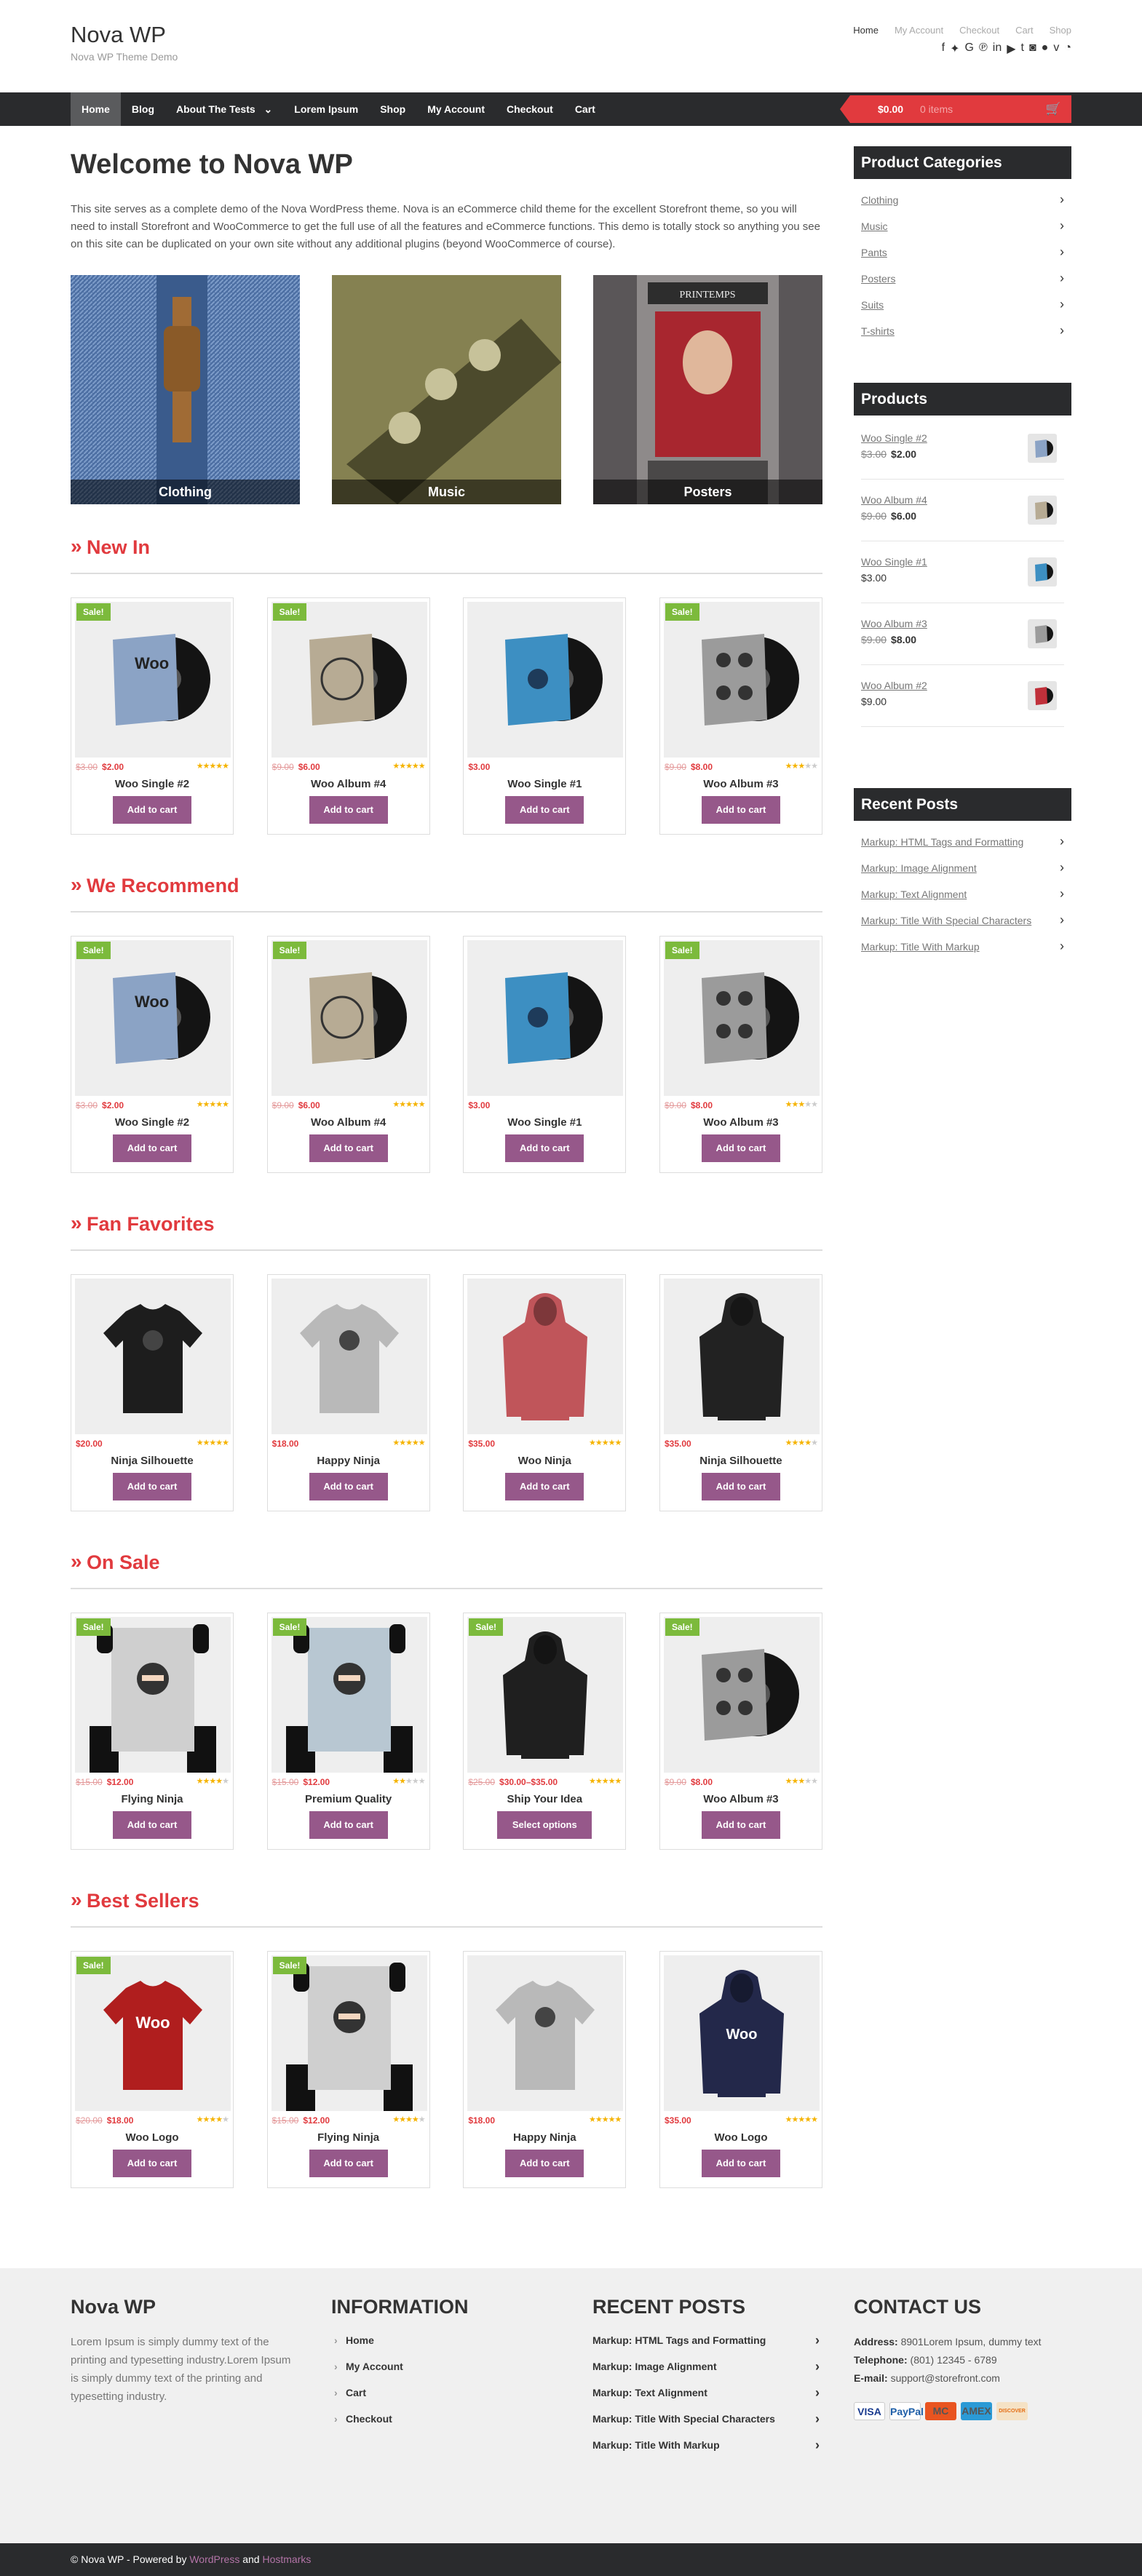 The width and height of the screenshot is (1142, 2576). I want to click on nav-my-account: My Account, so click(456, 109).